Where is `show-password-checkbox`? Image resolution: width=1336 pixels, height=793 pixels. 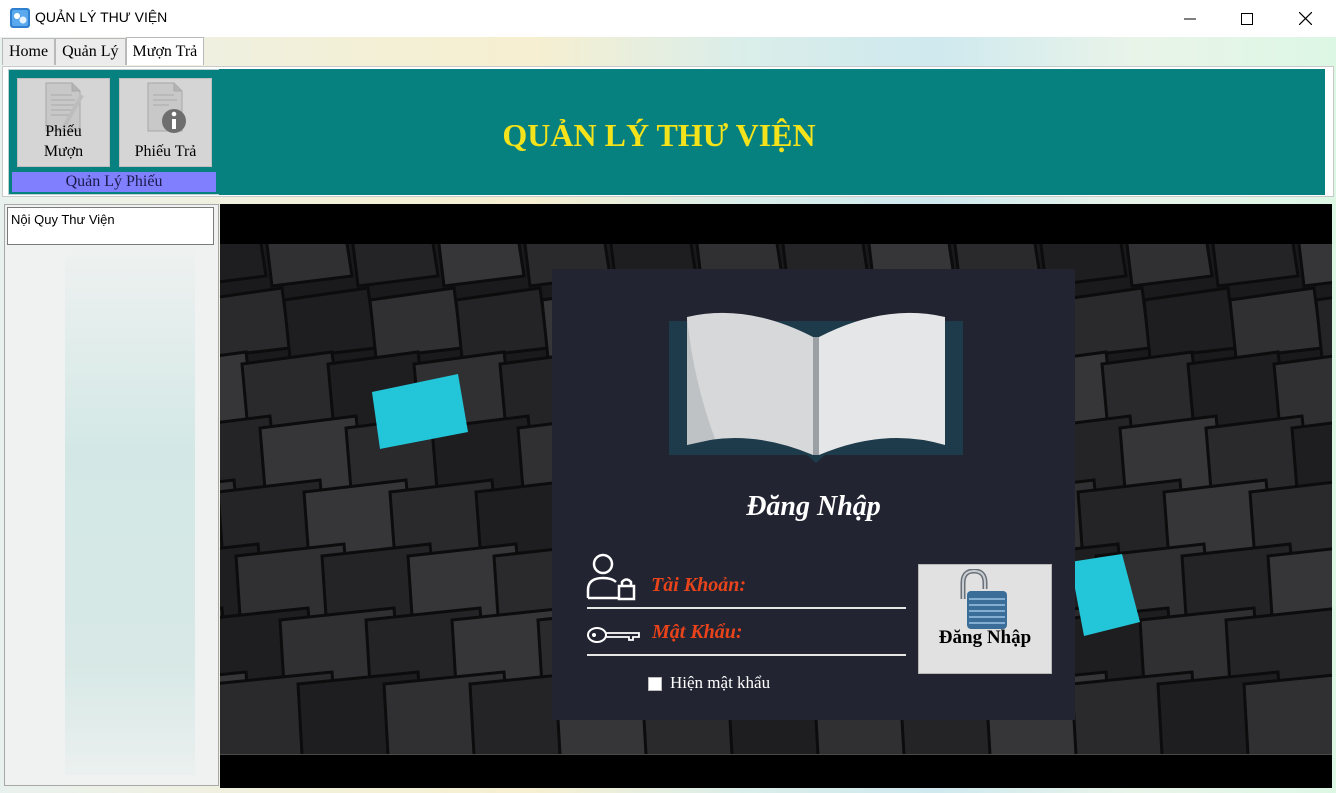 show-password-checkbox is located at coordinates (655, 684).